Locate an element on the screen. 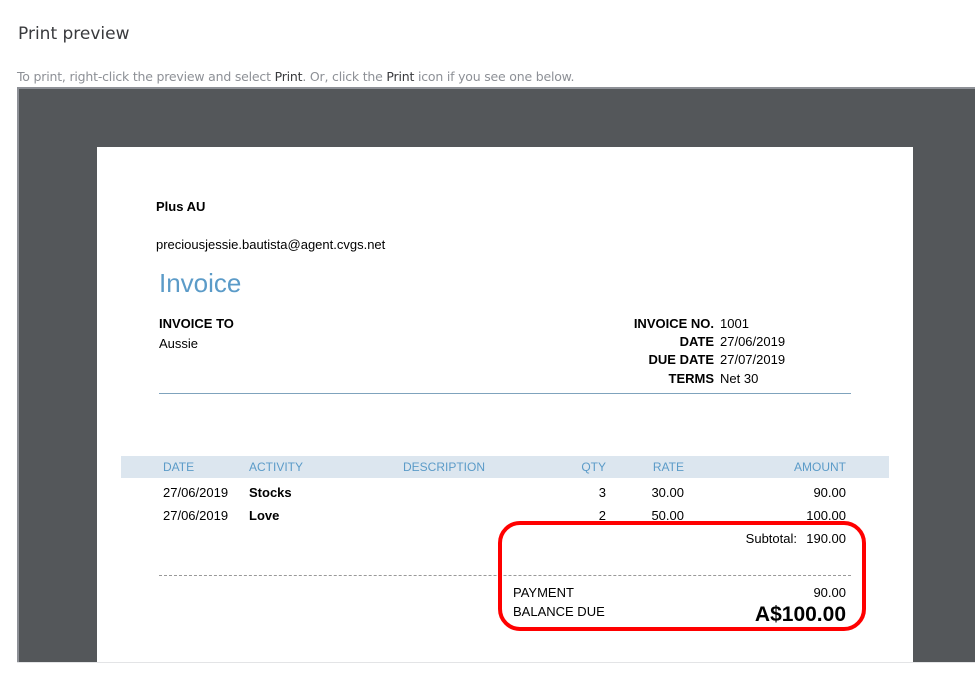 The image size is (975, 696). col-rate: RATE is located at coordinates (668, 467).